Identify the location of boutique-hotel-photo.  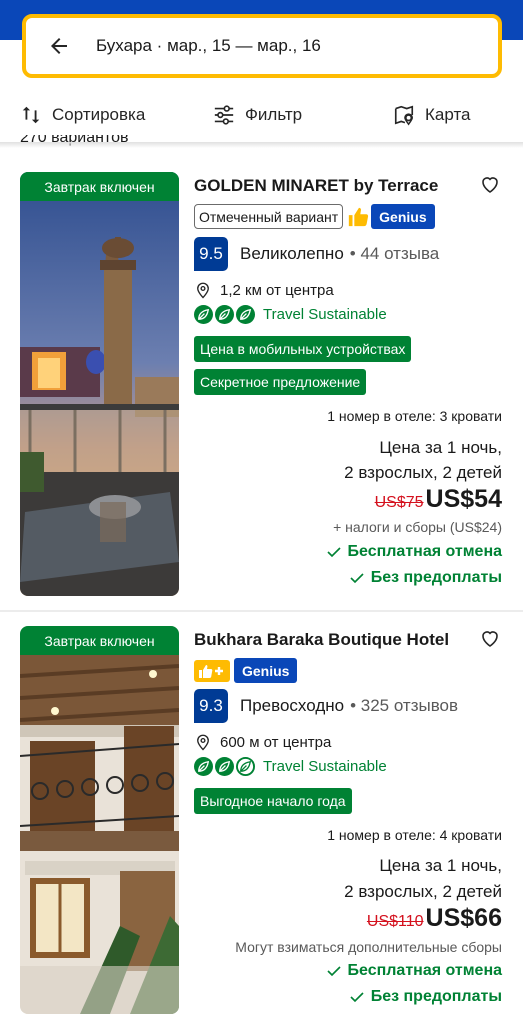
(99, 820).